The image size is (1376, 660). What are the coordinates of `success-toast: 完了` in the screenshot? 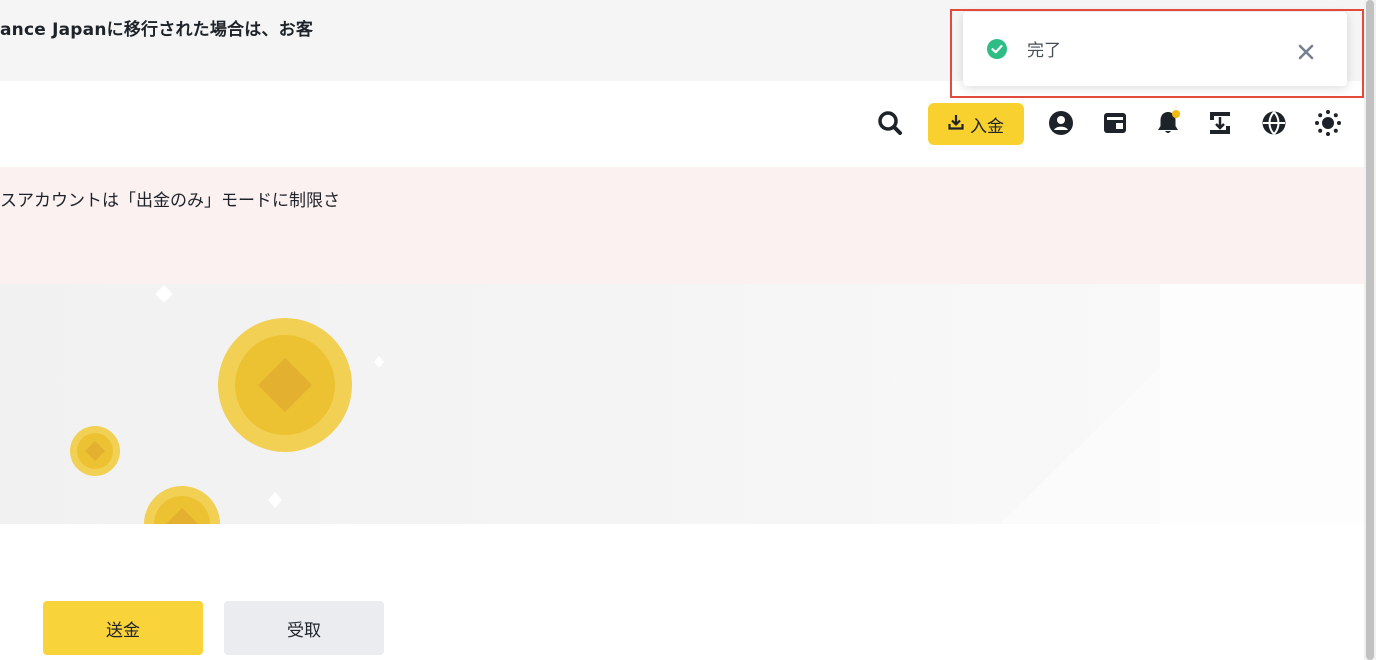 It's located at (1155, 49).